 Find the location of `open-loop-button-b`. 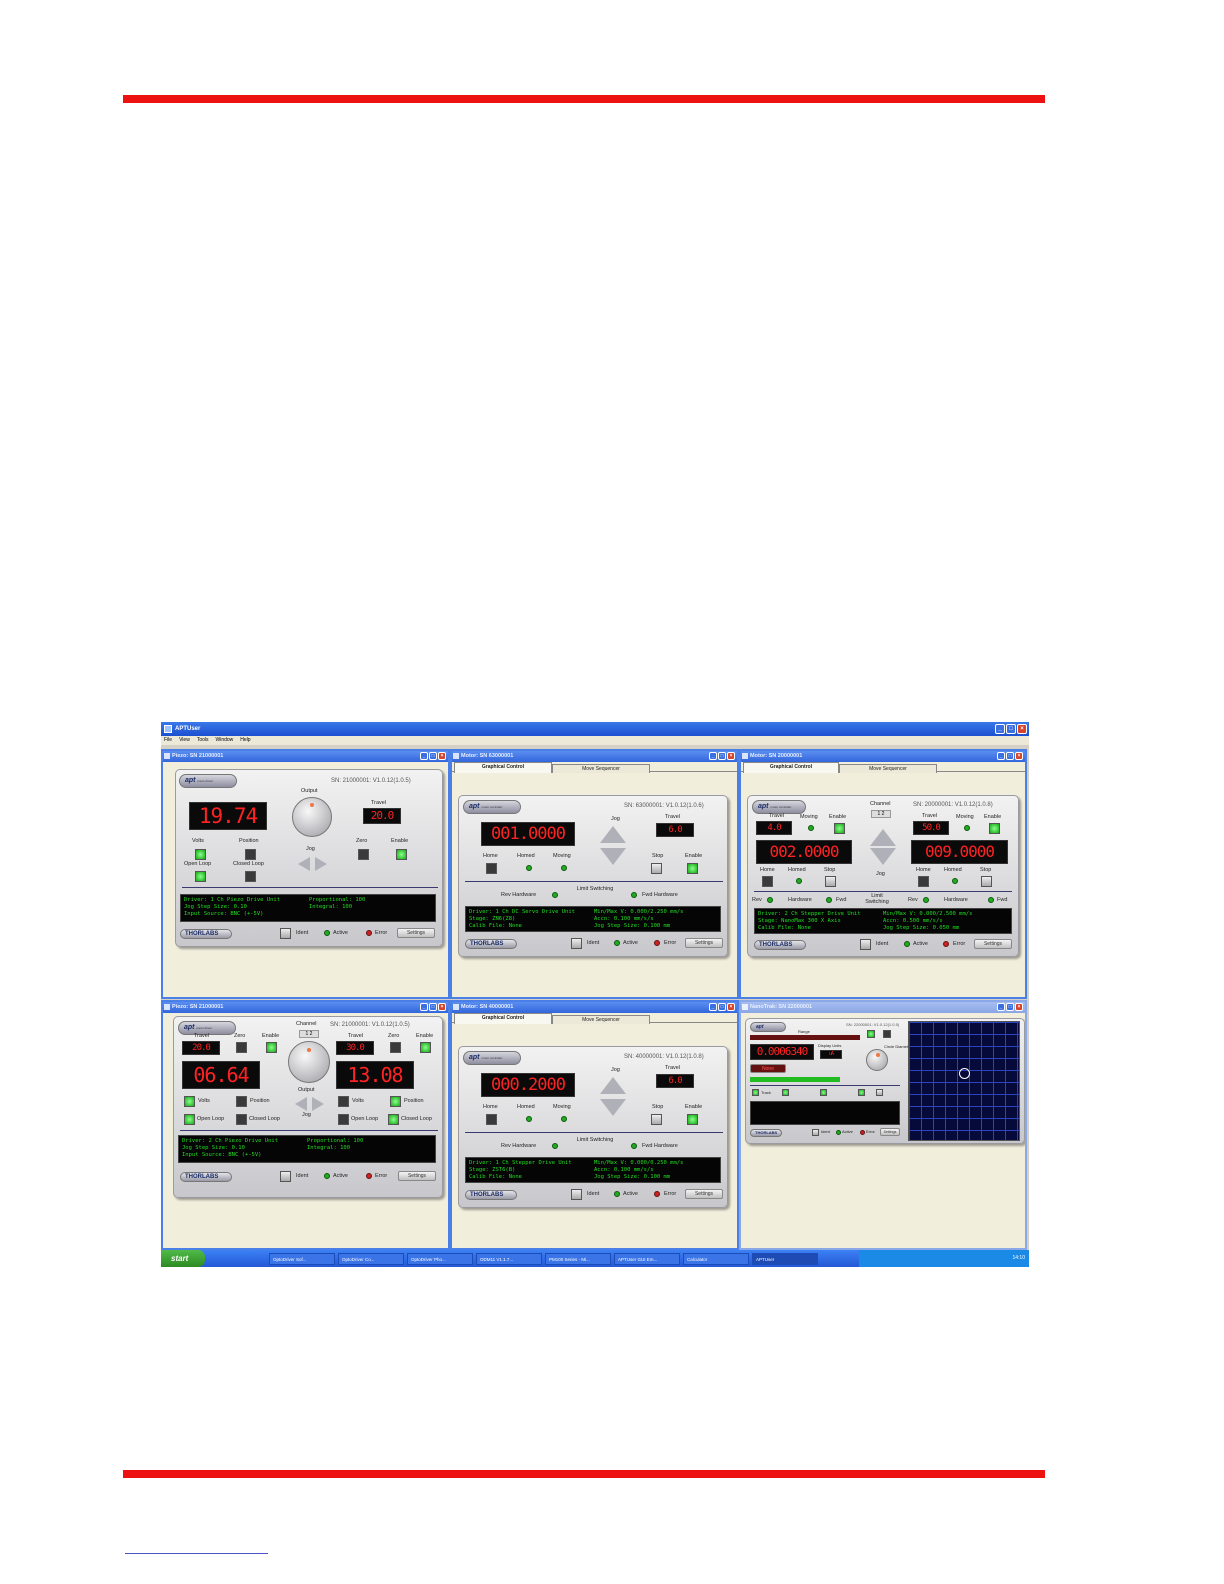

open-loop-button-b is located at coordinates (343, 1119).